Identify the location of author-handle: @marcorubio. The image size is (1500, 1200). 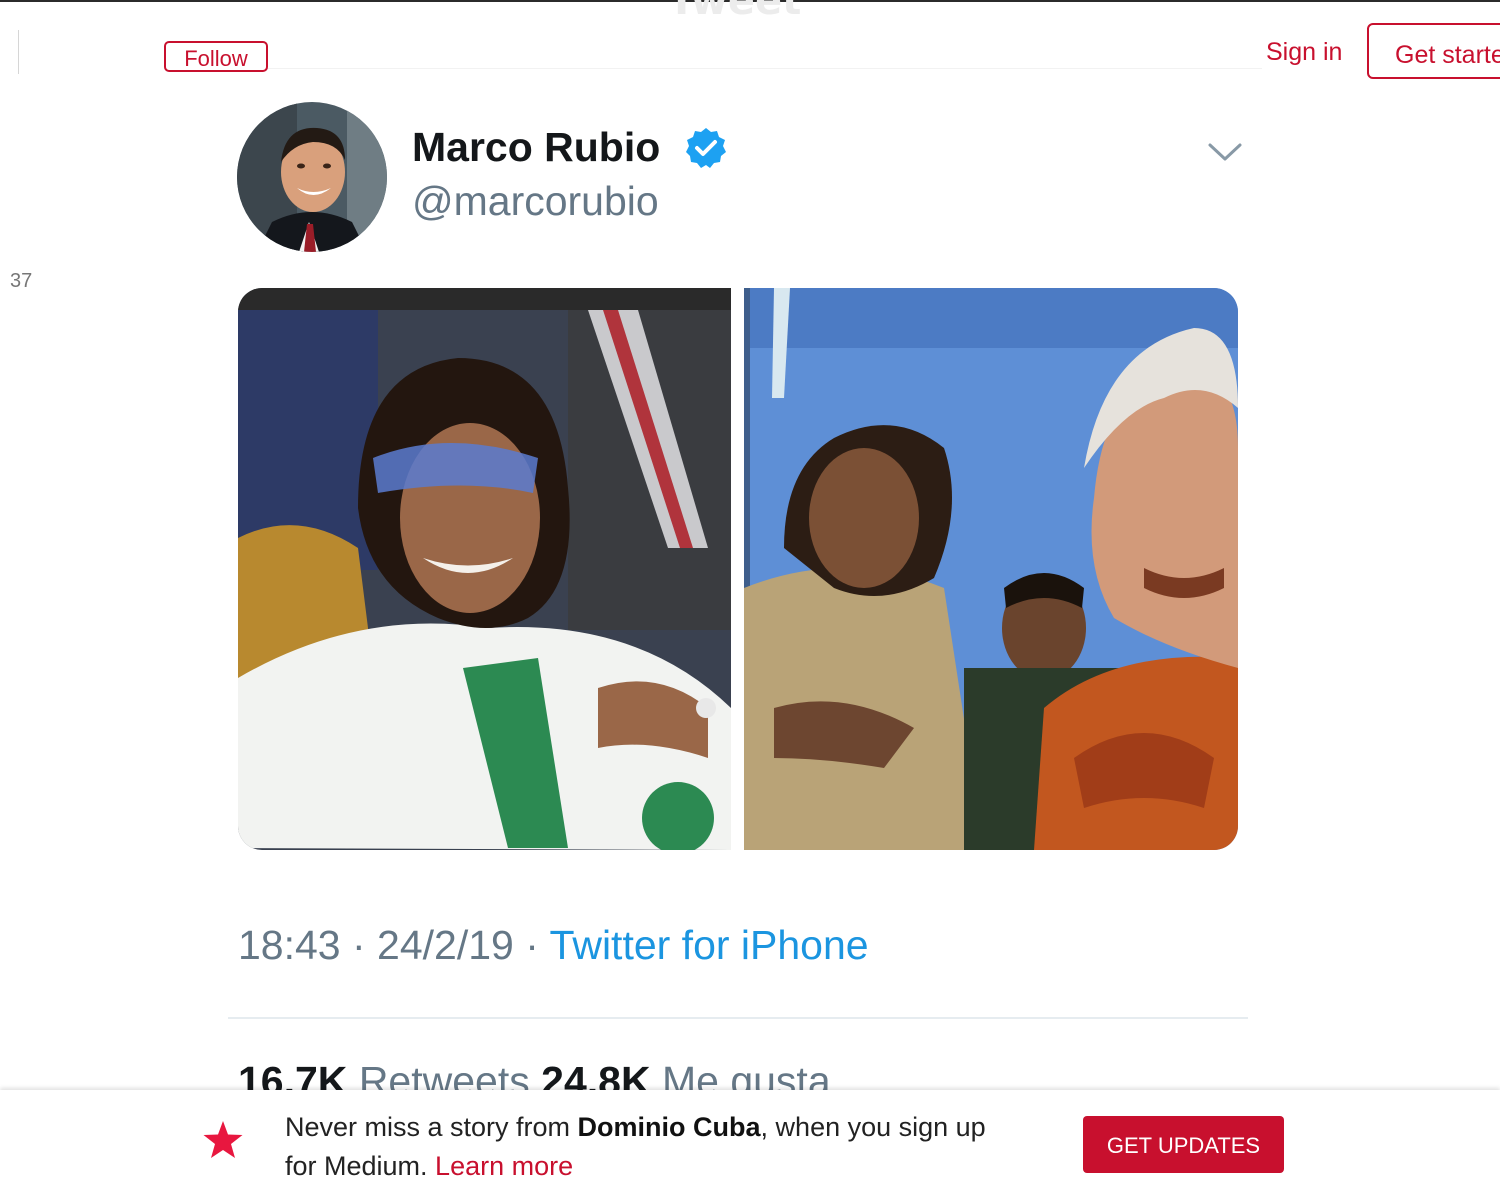
(535, 201).